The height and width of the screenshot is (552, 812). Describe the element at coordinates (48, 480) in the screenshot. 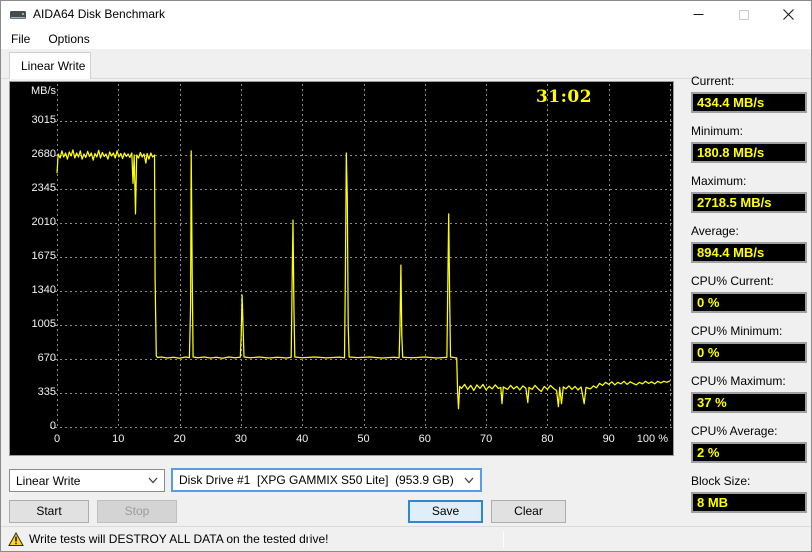

I see `test-type-value: Linear Write` at that location.